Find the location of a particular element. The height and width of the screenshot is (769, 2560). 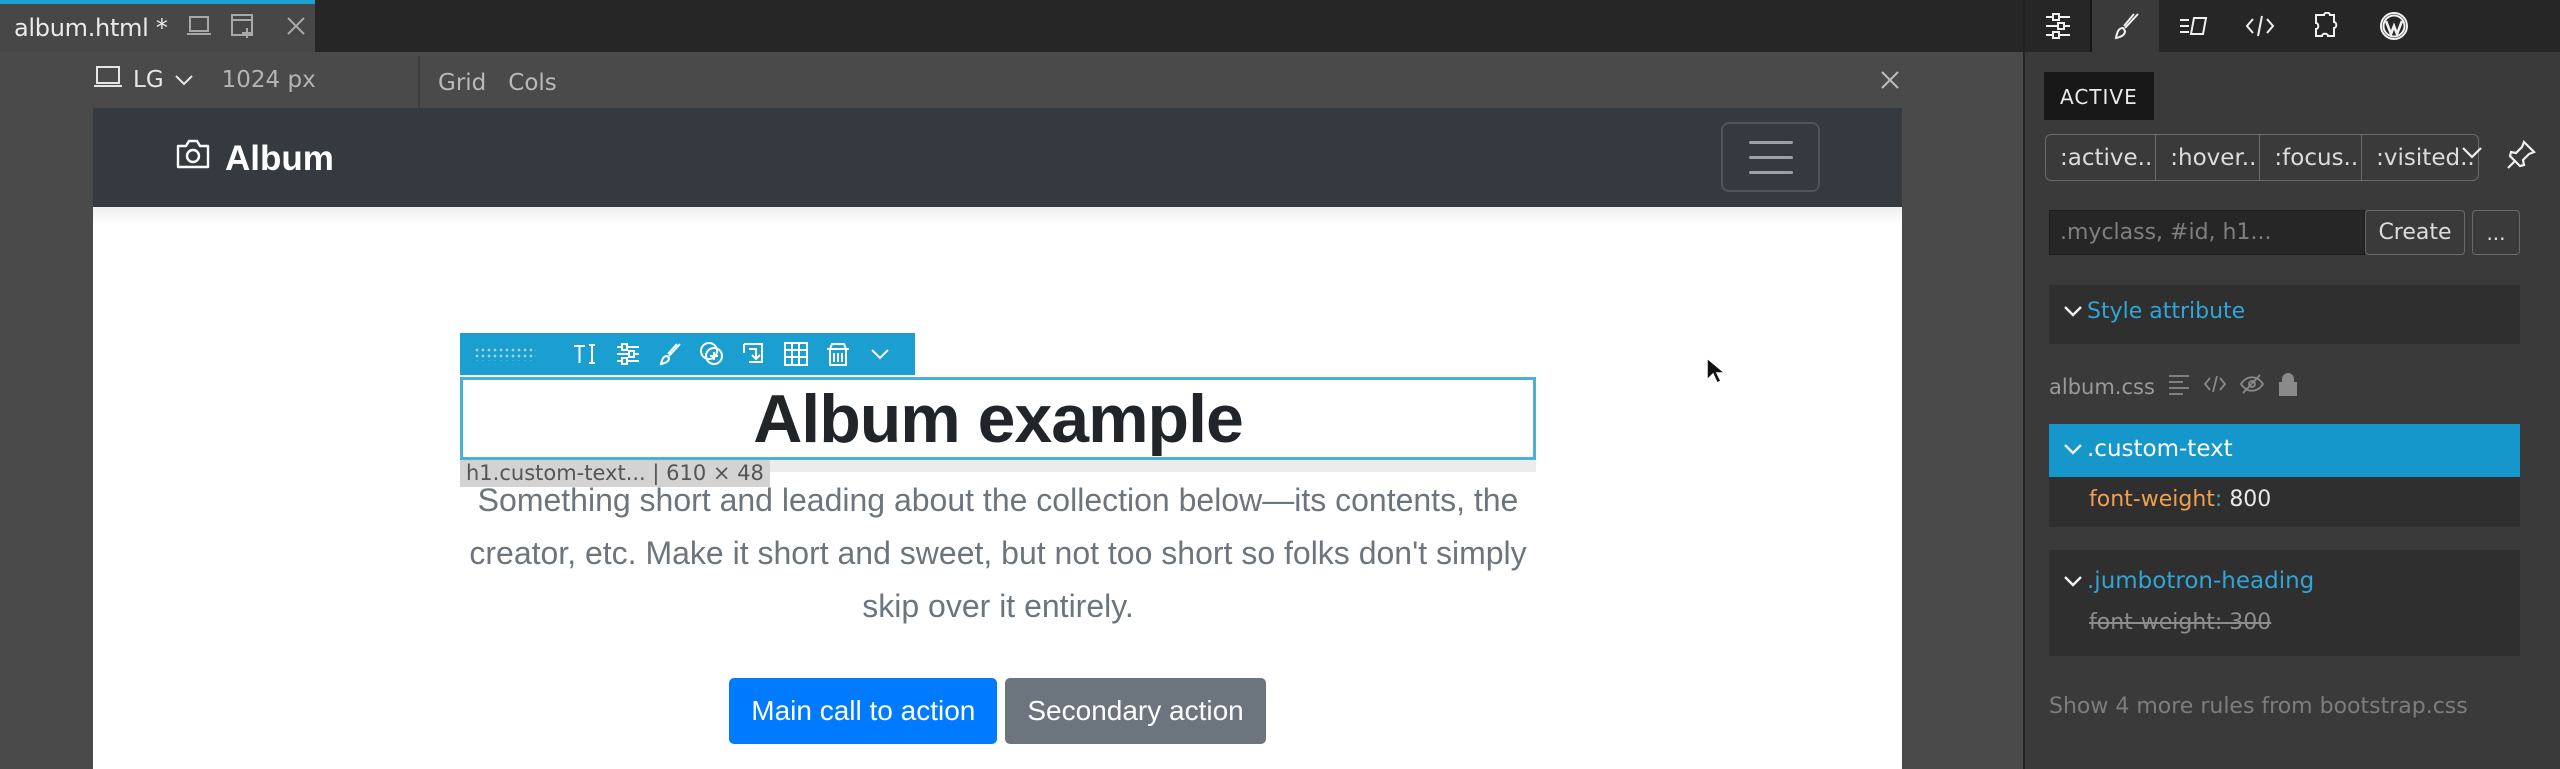

secondary-action-button: Secondary action is located at coordinates (1135, 711).